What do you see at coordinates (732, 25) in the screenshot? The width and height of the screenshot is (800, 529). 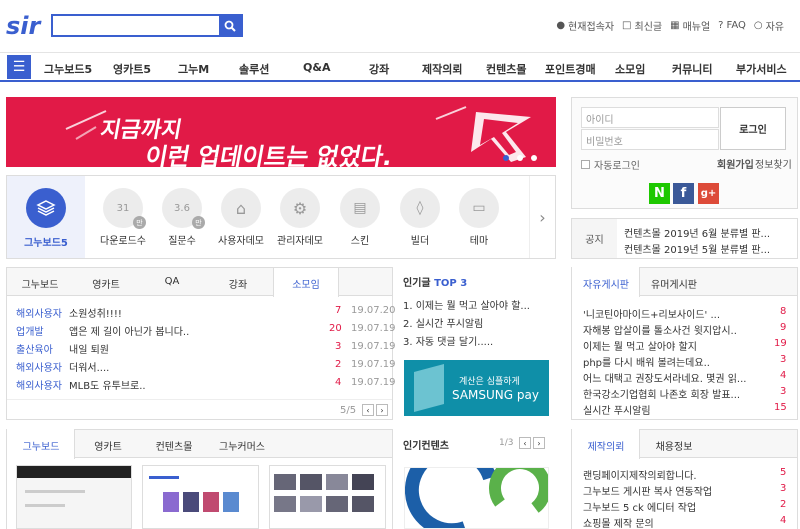 I see `toplink-faq: ? FAQ` at bounding box center [732, 25].